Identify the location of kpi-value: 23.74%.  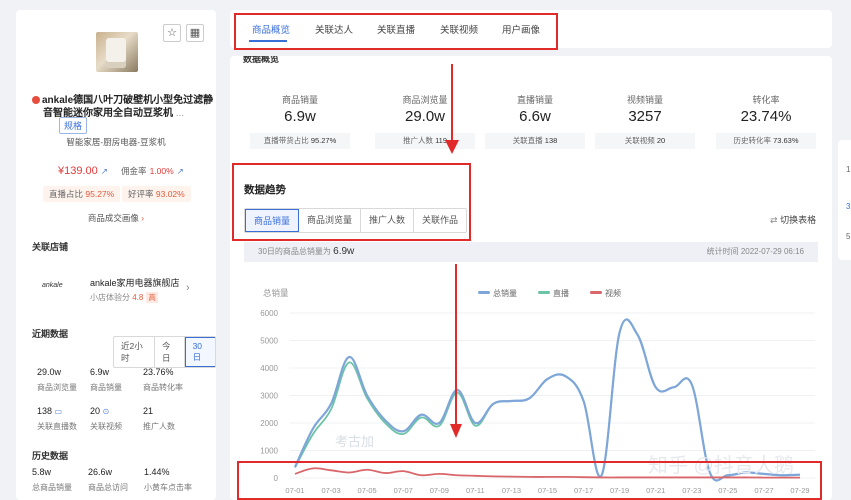
(766, 116).